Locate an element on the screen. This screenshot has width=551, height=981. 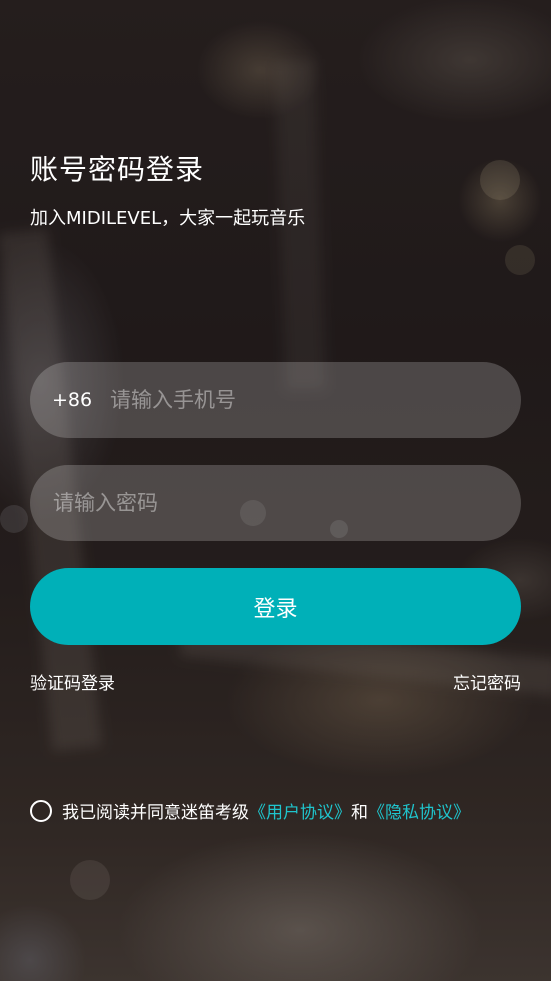
privacy-policy-link: 《隐私协议》 is located at coordinates (419, 810).